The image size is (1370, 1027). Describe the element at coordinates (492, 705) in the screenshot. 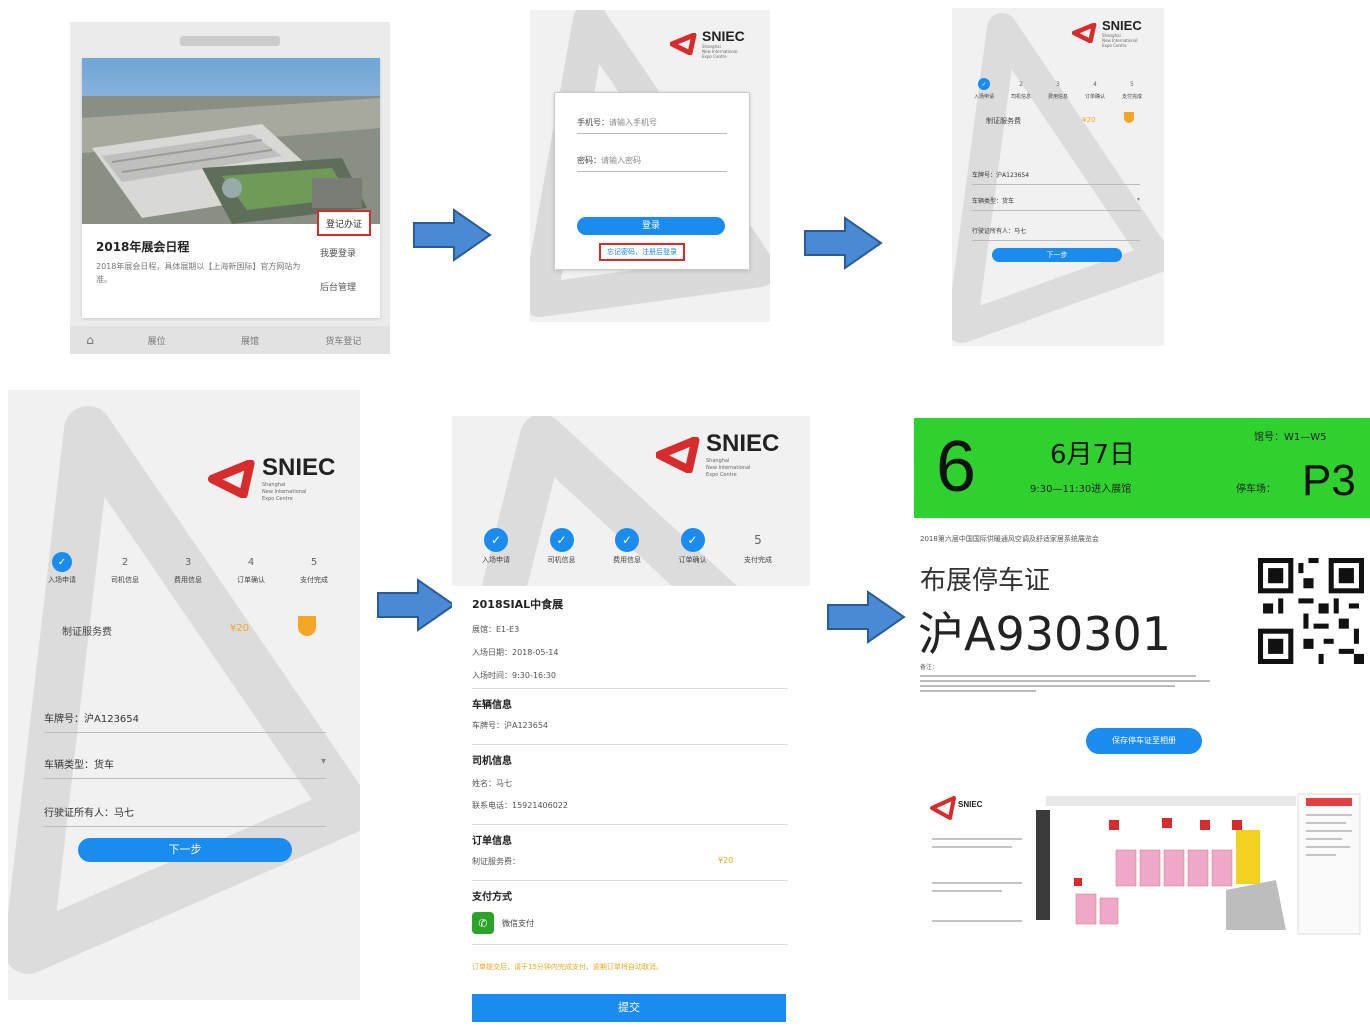

I see `vehicle-heading: 车辆信息` at that location.